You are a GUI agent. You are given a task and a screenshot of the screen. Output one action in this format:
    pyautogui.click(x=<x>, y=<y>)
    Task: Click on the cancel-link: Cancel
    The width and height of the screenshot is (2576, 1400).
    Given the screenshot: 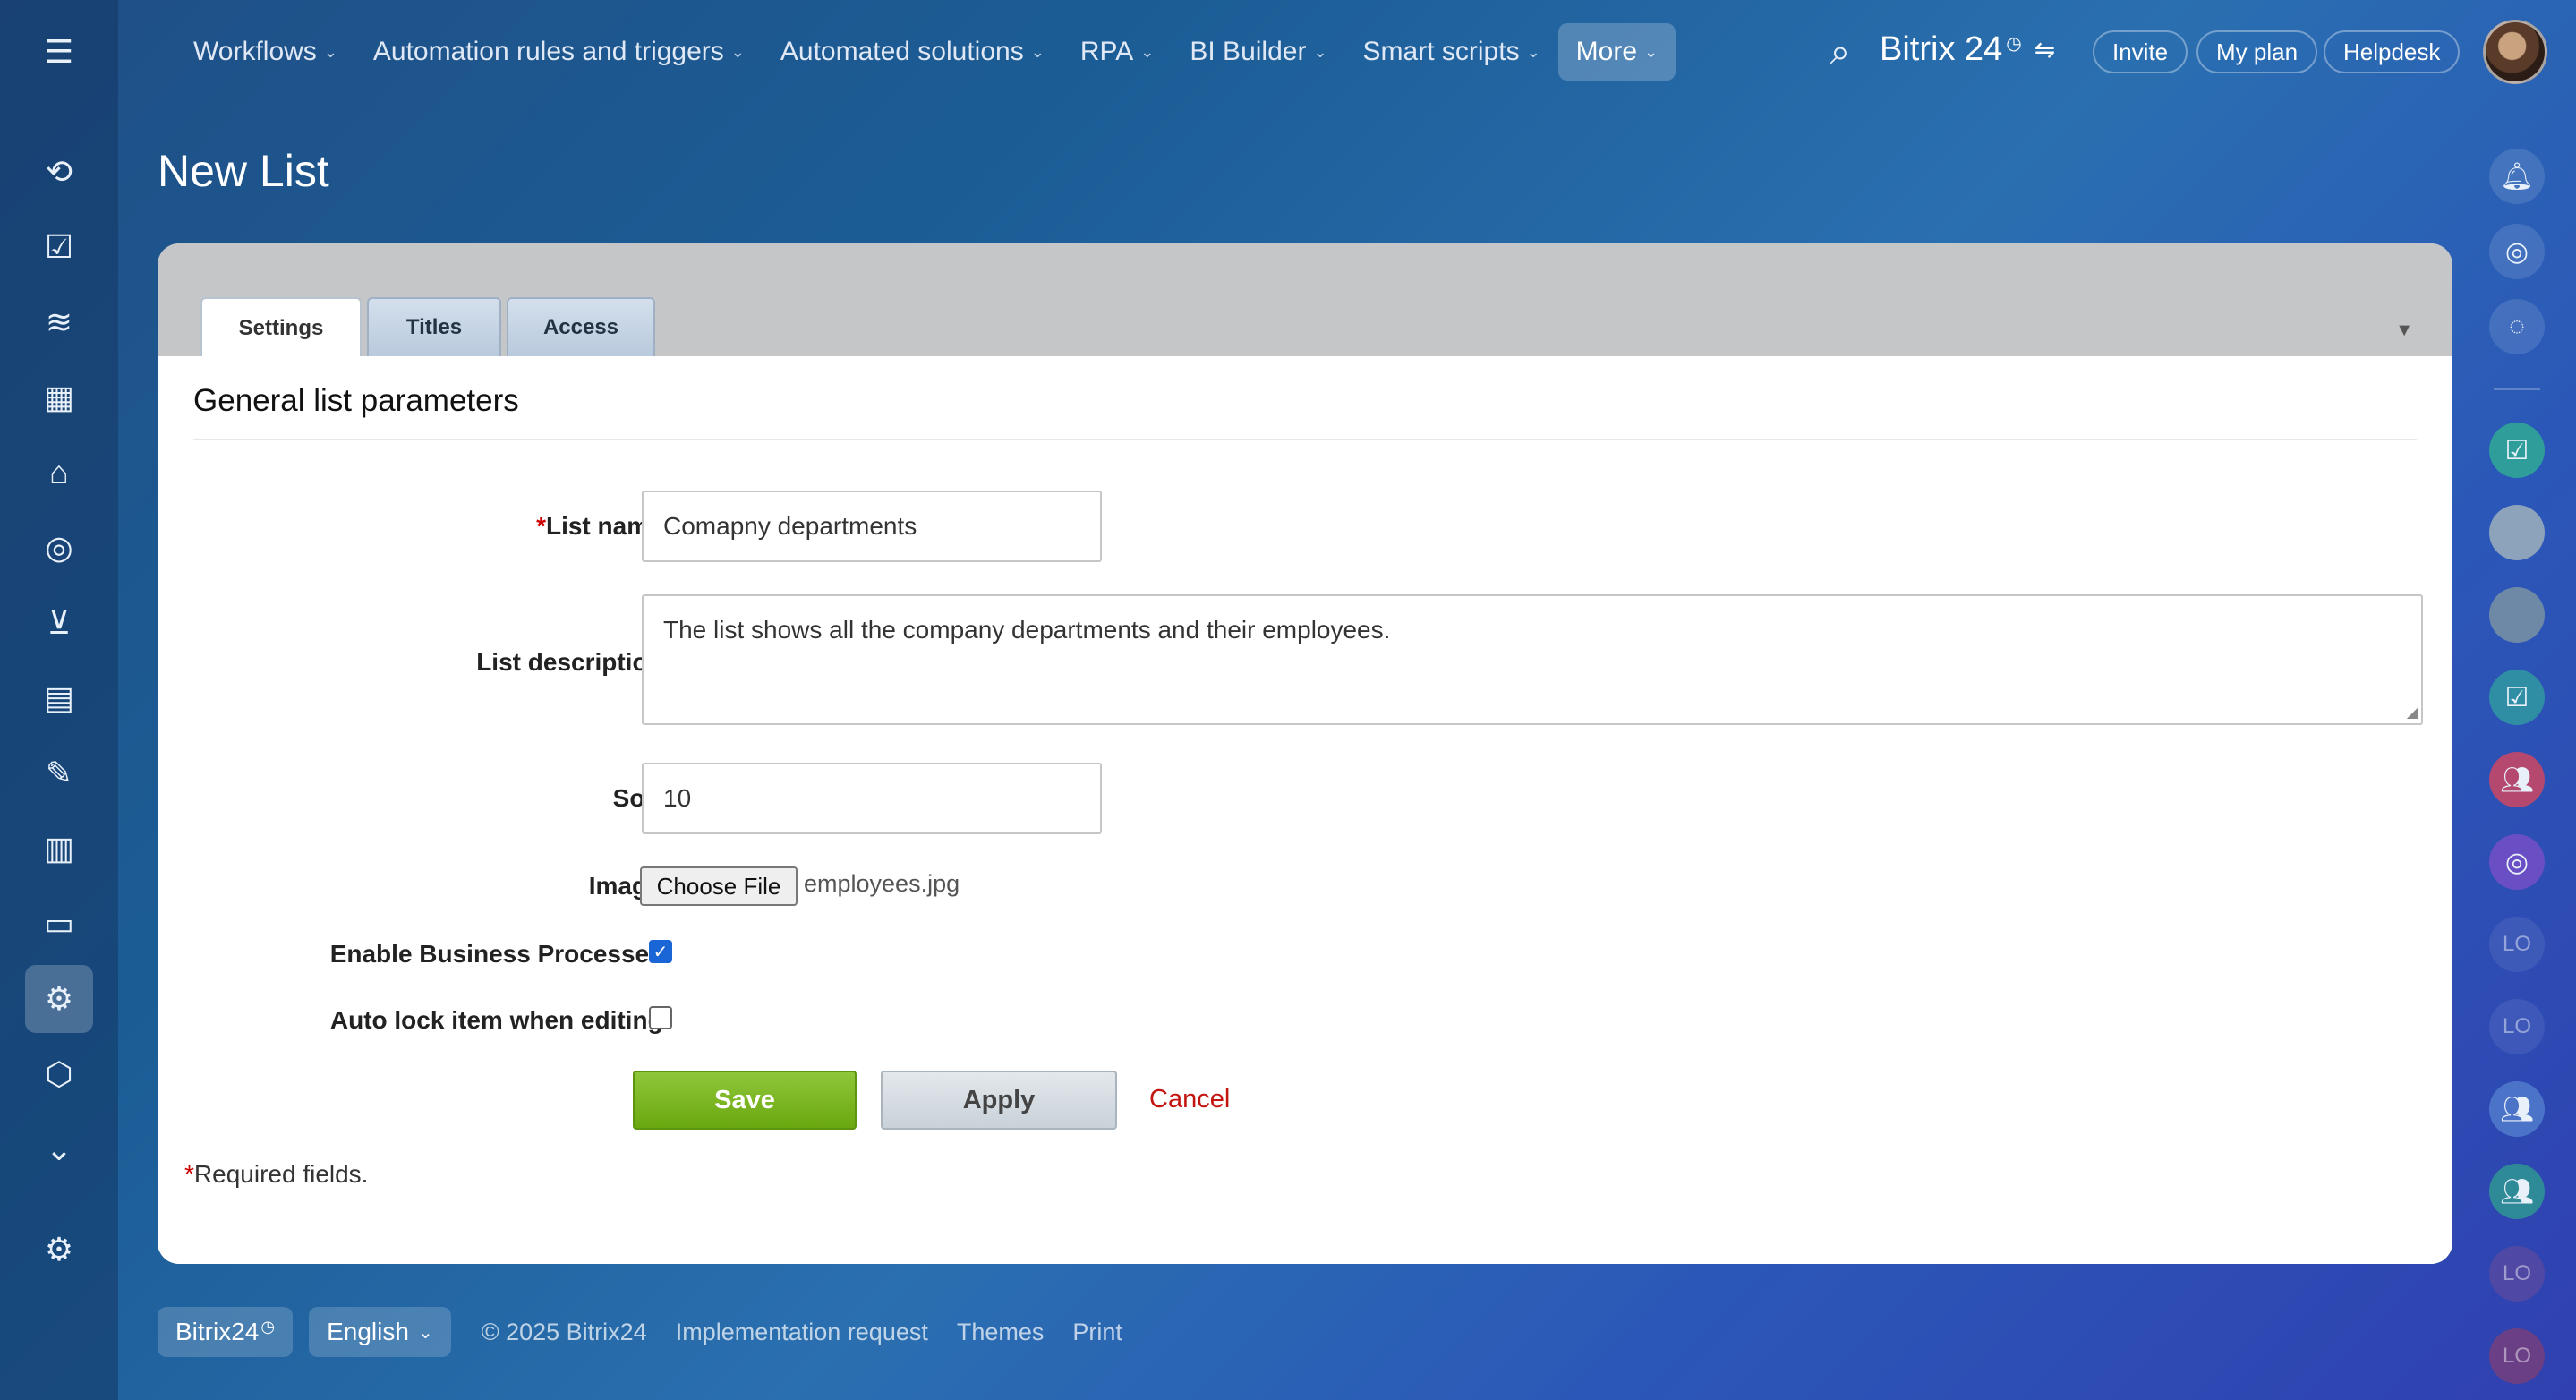 What is the action you would take?
    pyautogui.click(x=1189, y=1099)
    